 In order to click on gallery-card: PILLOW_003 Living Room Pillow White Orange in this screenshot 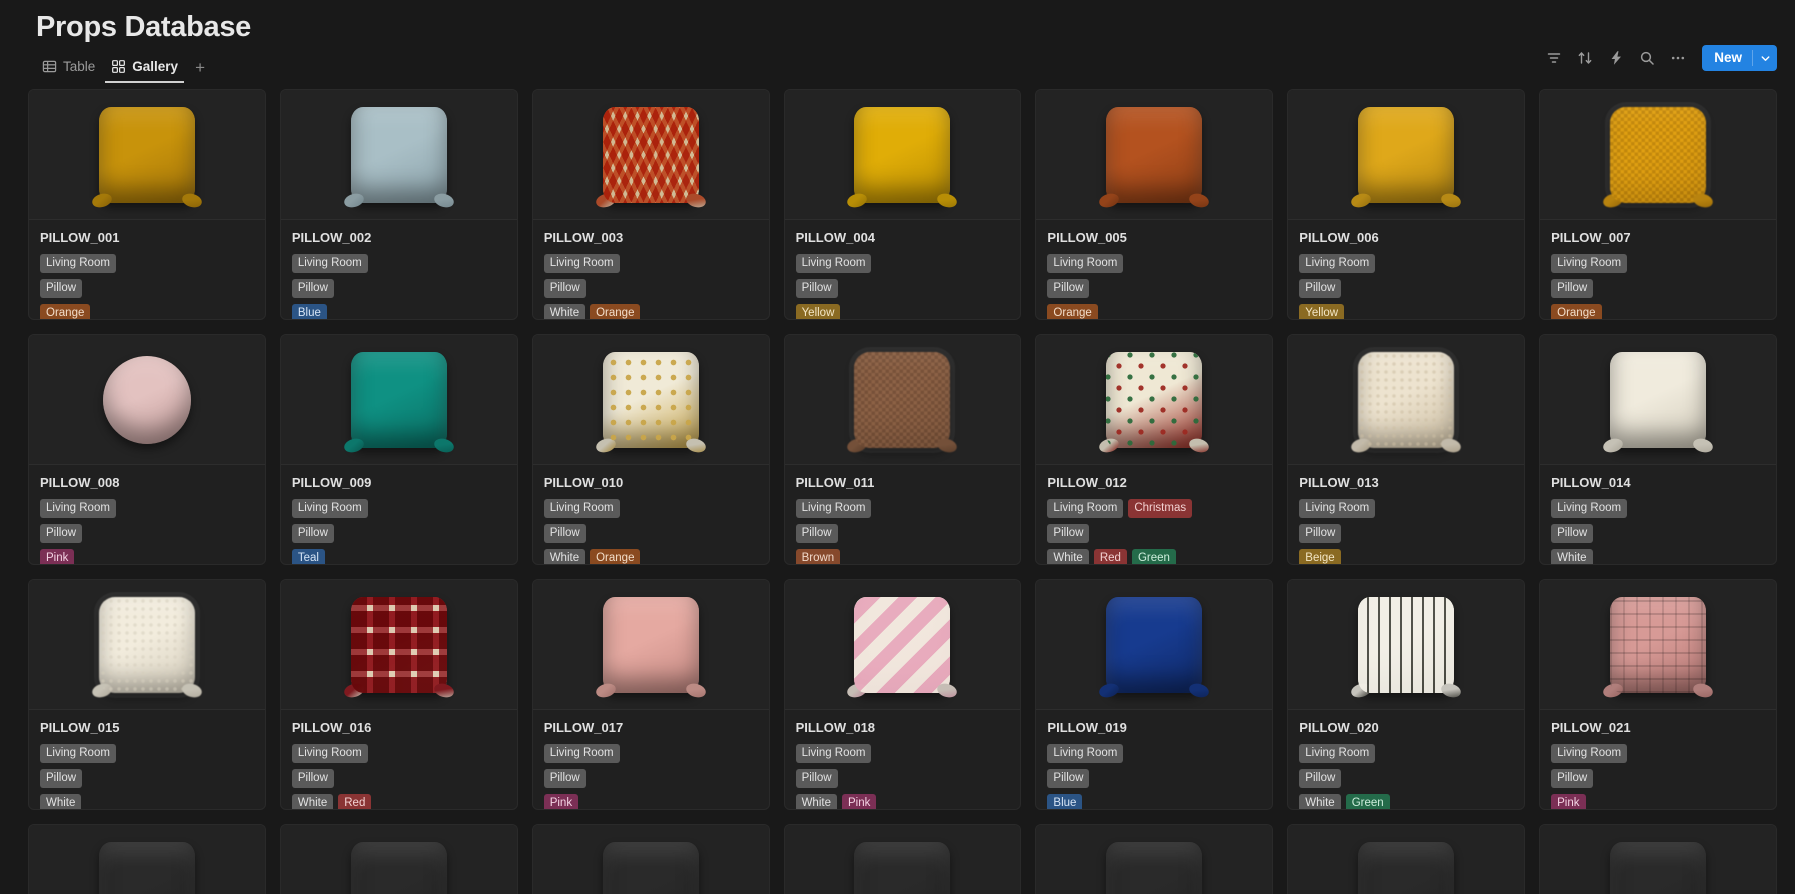, I will do `click(650, 204)`.